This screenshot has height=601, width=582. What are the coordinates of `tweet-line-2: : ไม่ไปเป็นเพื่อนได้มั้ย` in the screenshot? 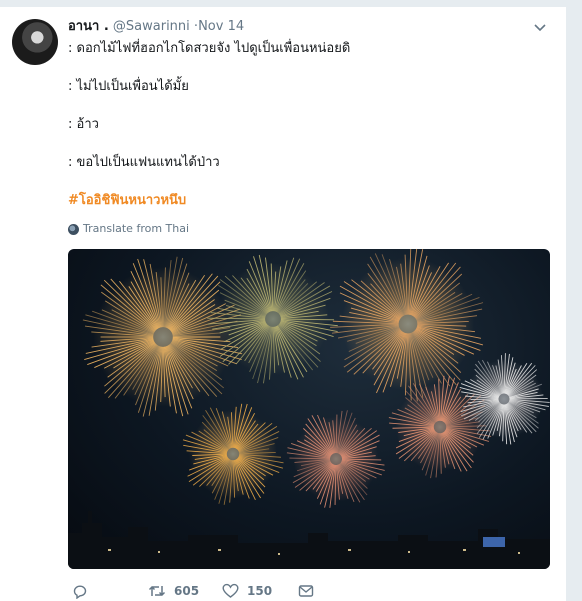 It's located at (308, 86).